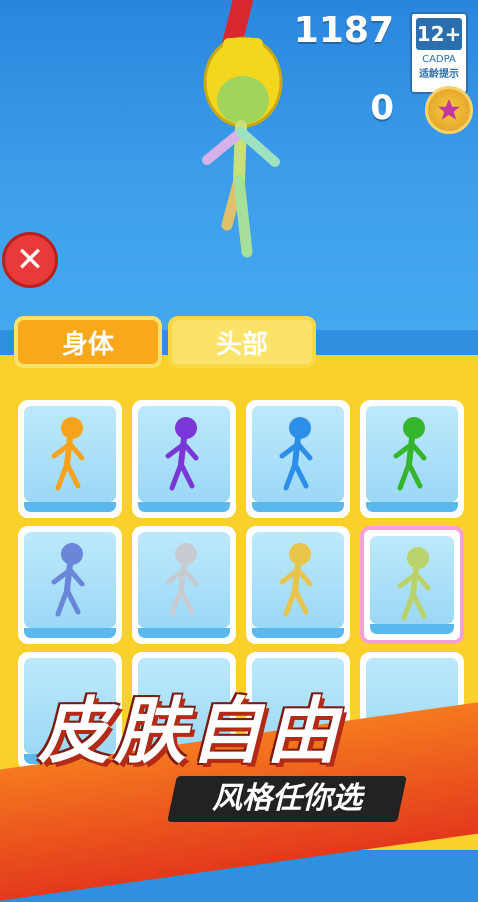 This screenshot has height=902, width=478. What do you see at coordinates (343, 30) in the screenshot?
I see `score-counter: 1187` at bounding box center [343, 30].